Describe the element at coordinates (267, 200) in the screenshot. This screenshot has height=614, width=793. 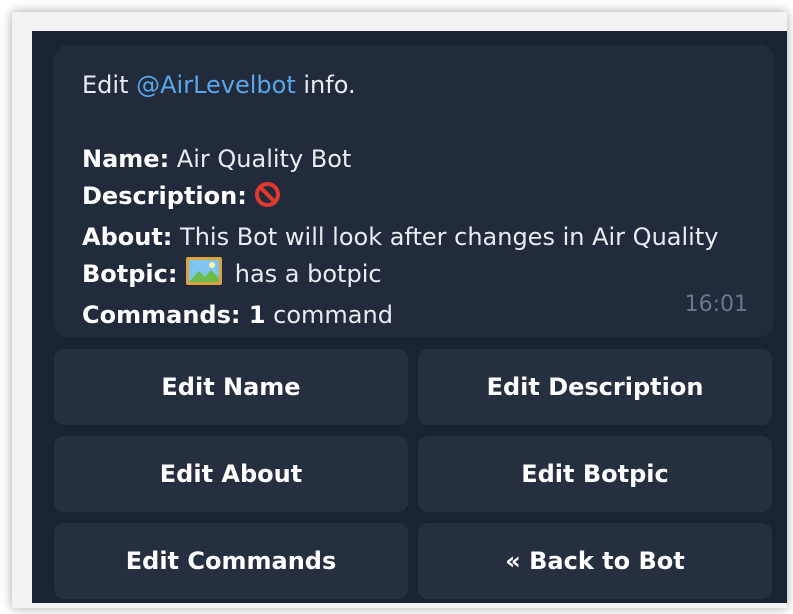
I see `prohibited-icon` at that location.